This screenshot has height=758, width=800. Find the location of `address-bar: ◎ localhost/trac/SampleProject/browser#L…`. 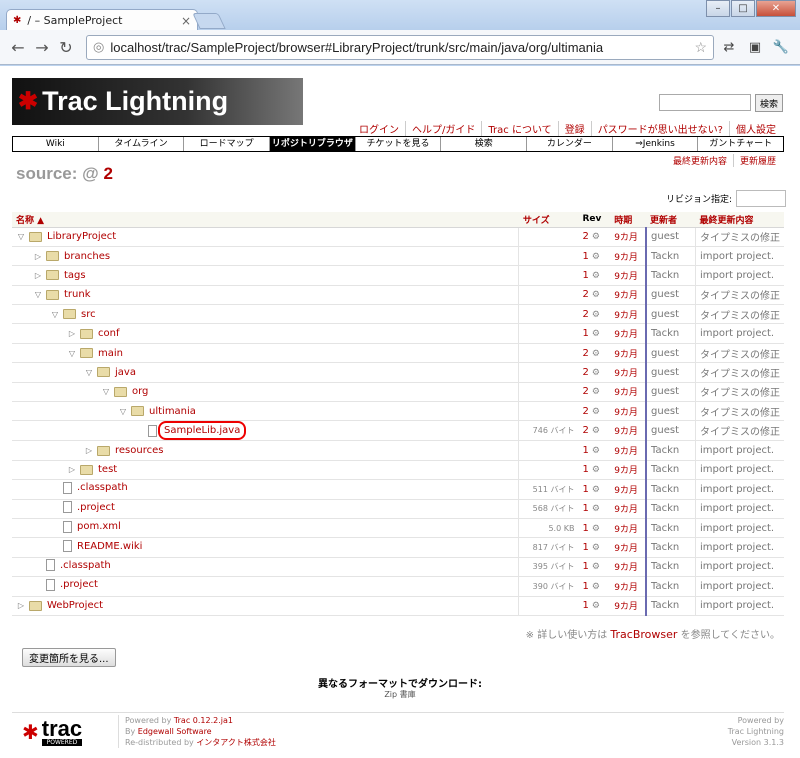

address-bar: ◎ localhost/trac/SampleProject/browser#L… is located at coordinates (400, 47).